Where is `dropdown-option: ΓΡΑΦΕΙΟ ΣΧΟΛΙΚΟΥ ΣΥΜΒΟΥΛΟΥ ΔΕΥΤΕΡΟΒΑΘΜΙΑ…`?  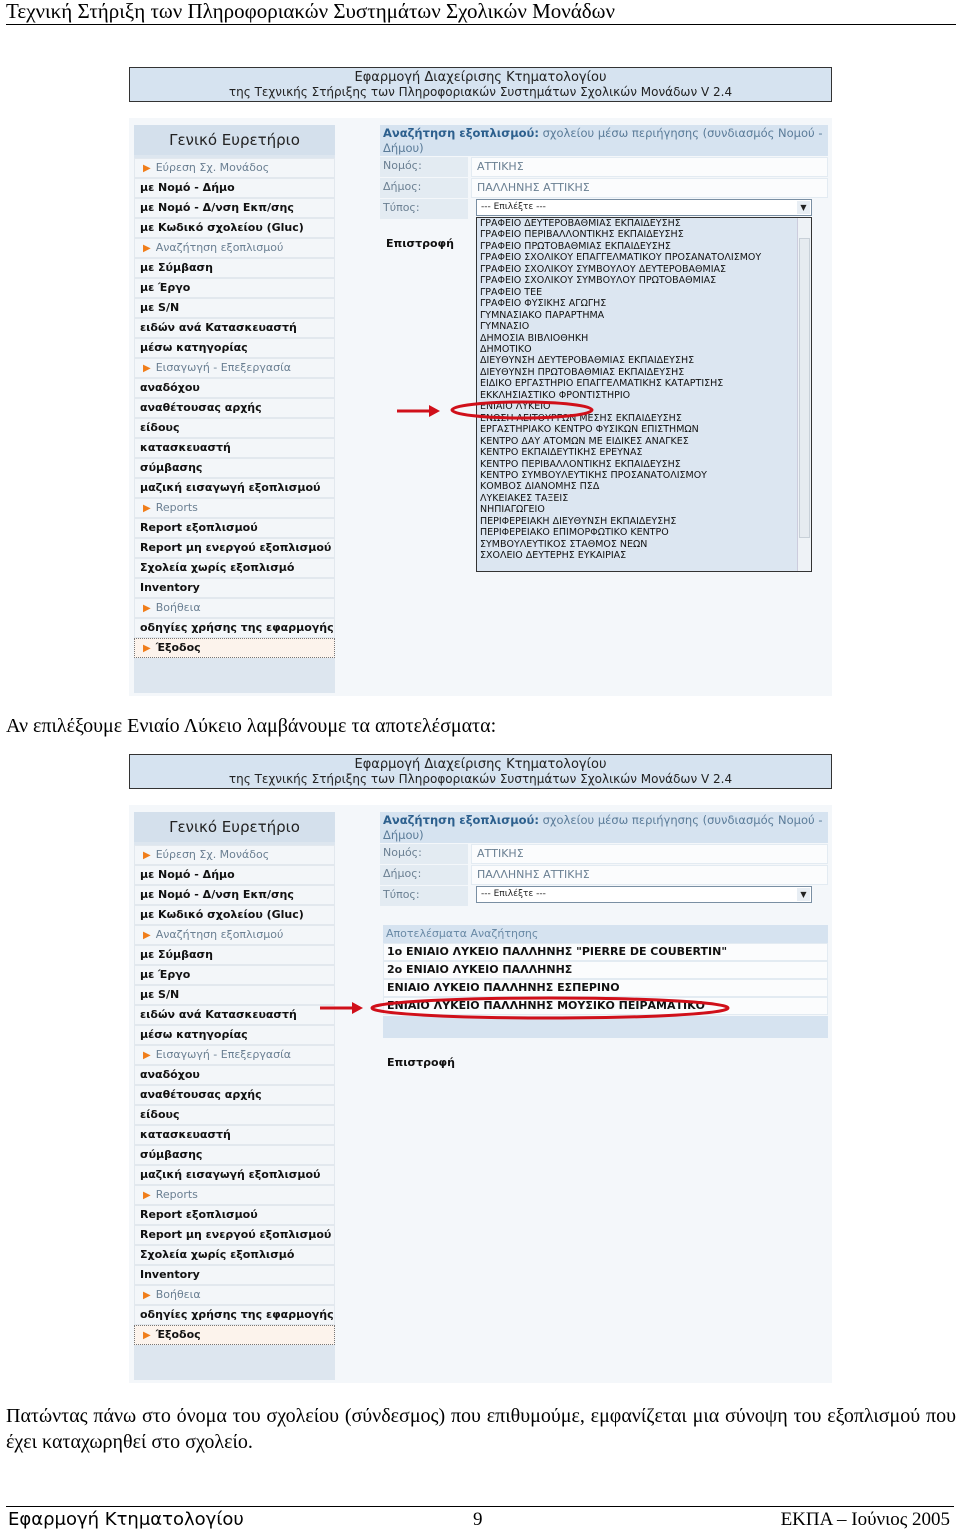
dropdown-option: ΓΡΑΦΕΙΟ ΣΧΟΛΙΚΟΥ ΣΥΜΒΟΥΛΟΥ ΔΕΥΤΕΡΟΒΑΘΜΙΑ… is located at coordinates (645, 269).